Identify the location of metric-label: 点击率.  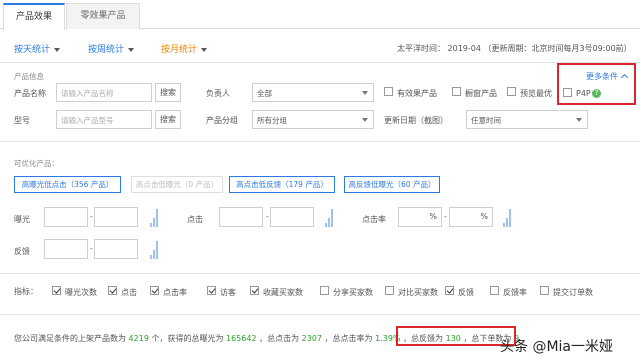
(175, 292).